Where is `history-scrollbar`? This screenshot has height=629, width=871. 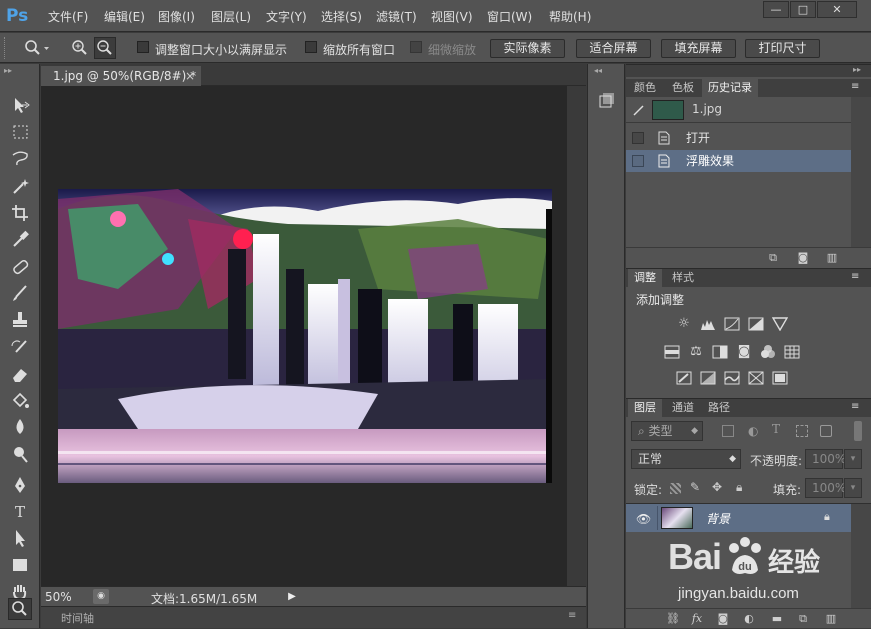 history-scrollbar is located at coordinates (861, 172).